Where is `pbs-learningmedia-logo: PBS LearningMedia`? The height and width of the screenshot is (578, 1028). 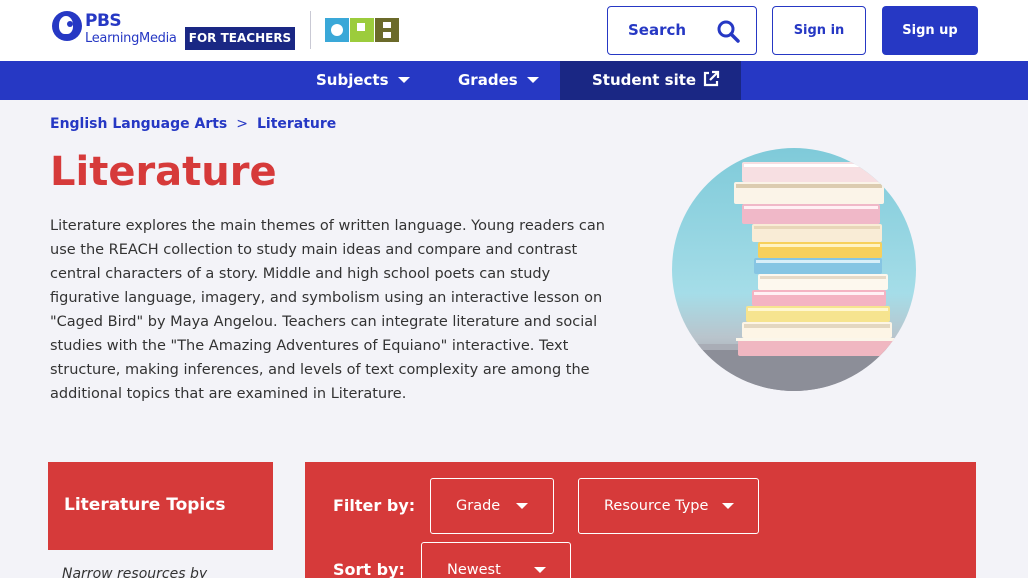 pbs-learningmedia-logo: PBS LearningMedia is located at coordinates (114, 31).